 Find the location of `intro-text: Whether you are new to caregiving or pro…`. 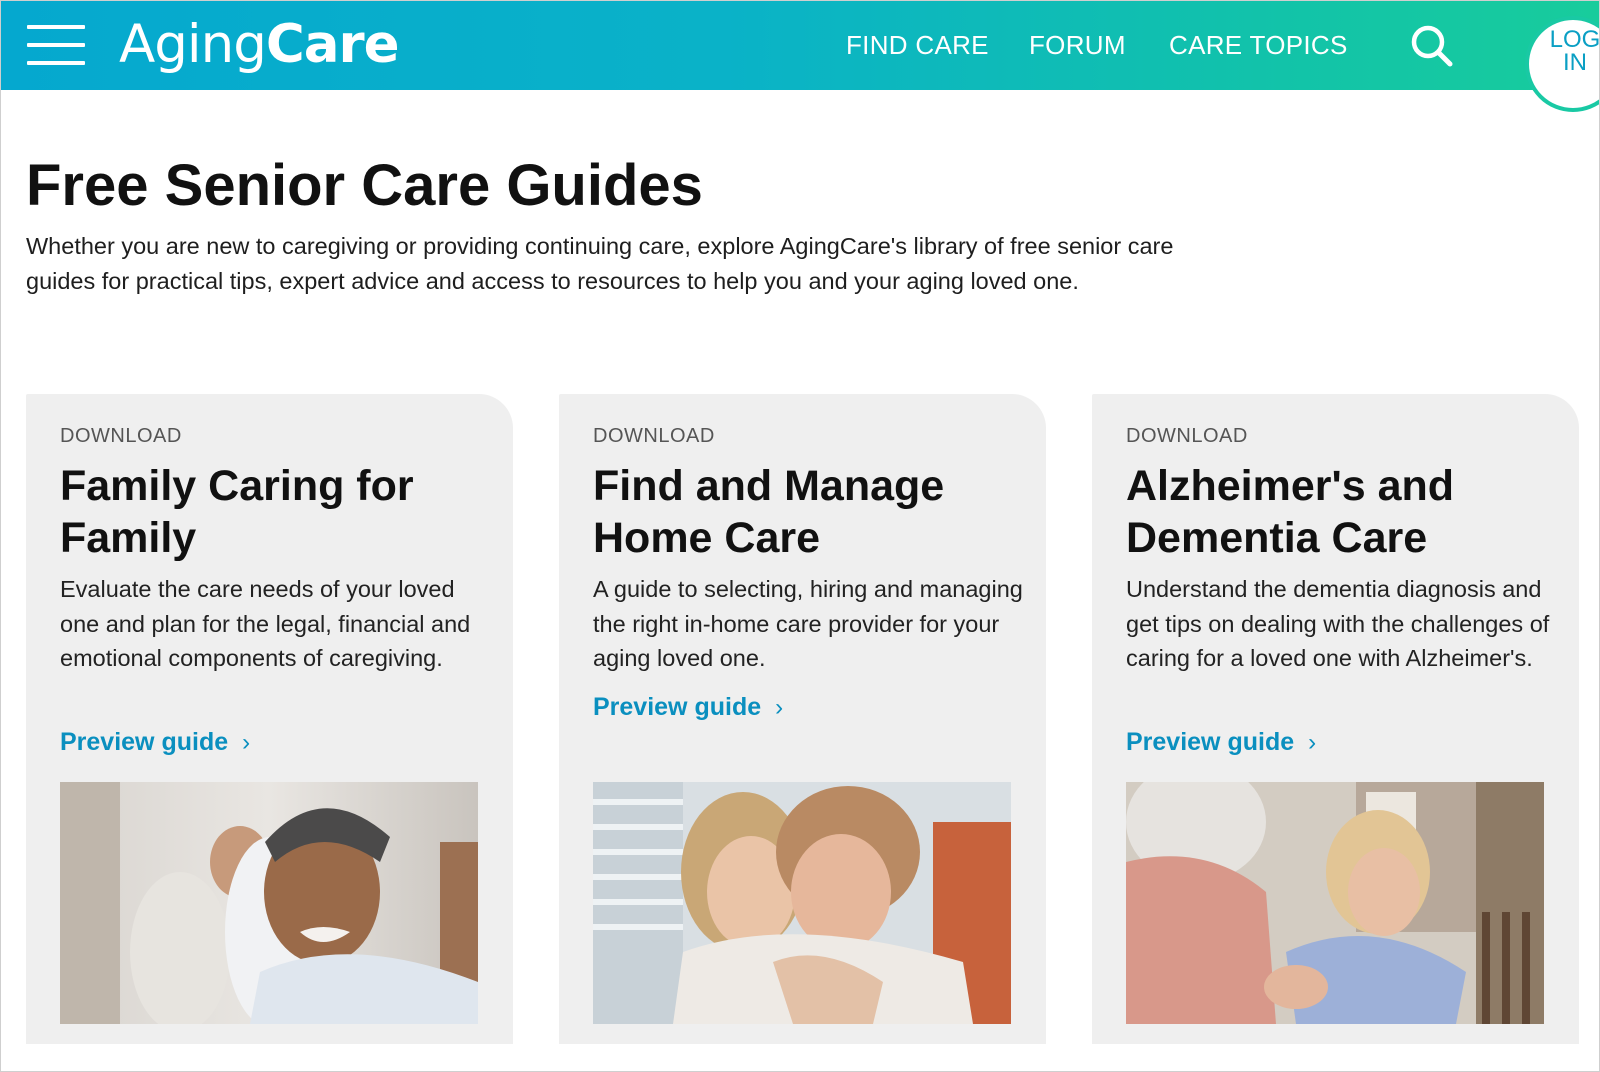

intro-text: Whether you are new to caregiving or pro… is located at coordinates (600, 263).